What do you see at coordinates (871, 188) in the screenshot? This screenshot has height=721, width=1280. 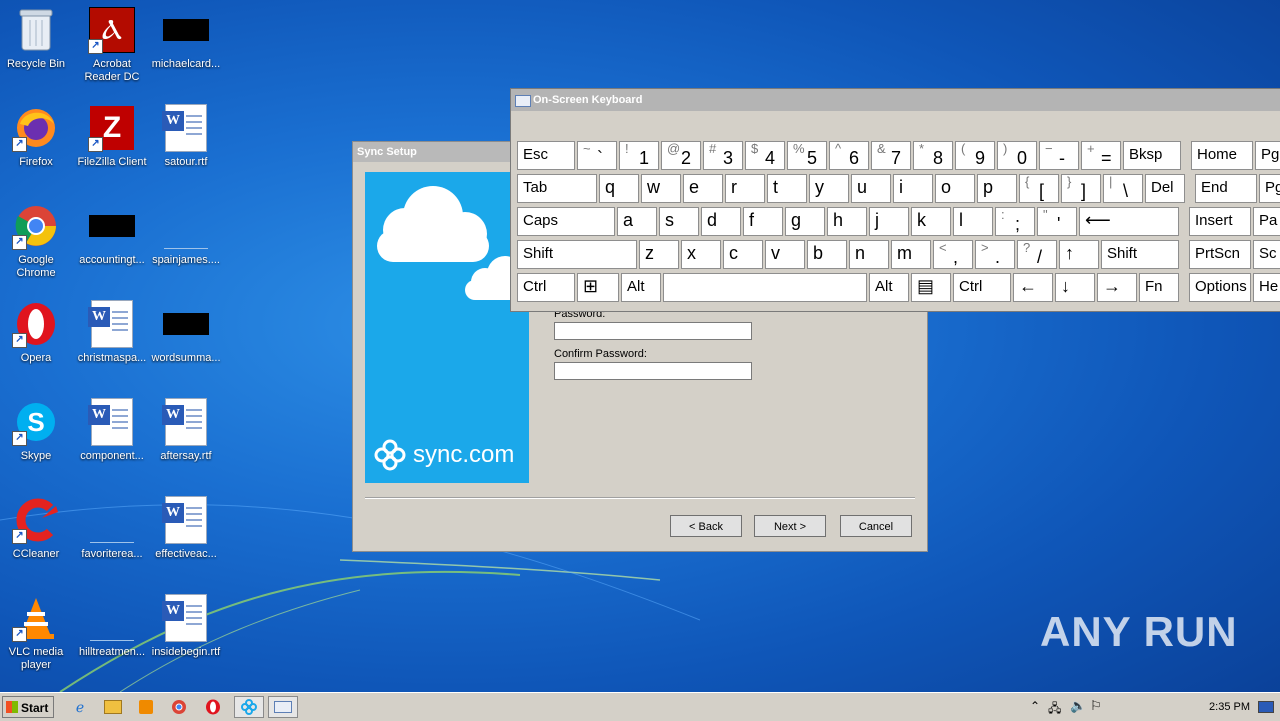 I see `osk-key: u` at bounding box center [871, 188].